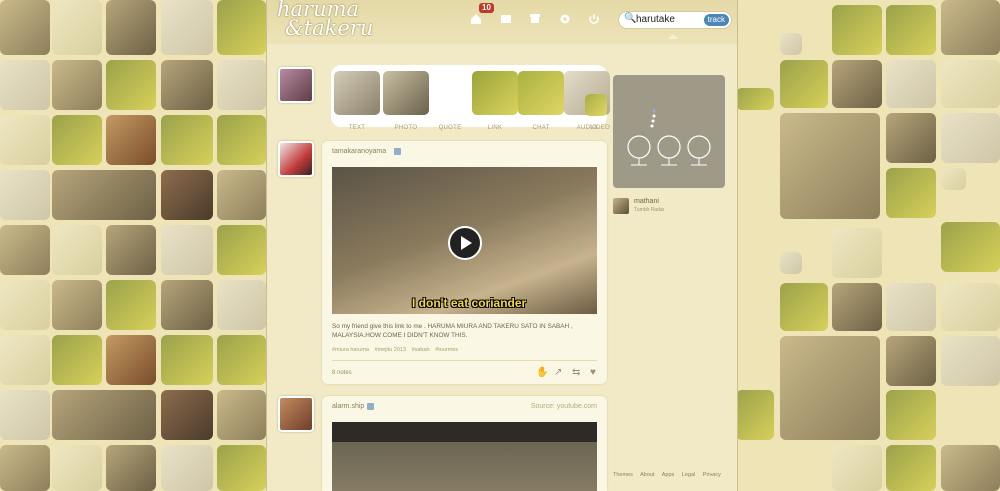 This screenshot has width=1000, height=491. What do you see at coordinates (350, 350) in the screenshot?
I see `tag-link: #miura haruma` at bounding box center [350, 350].